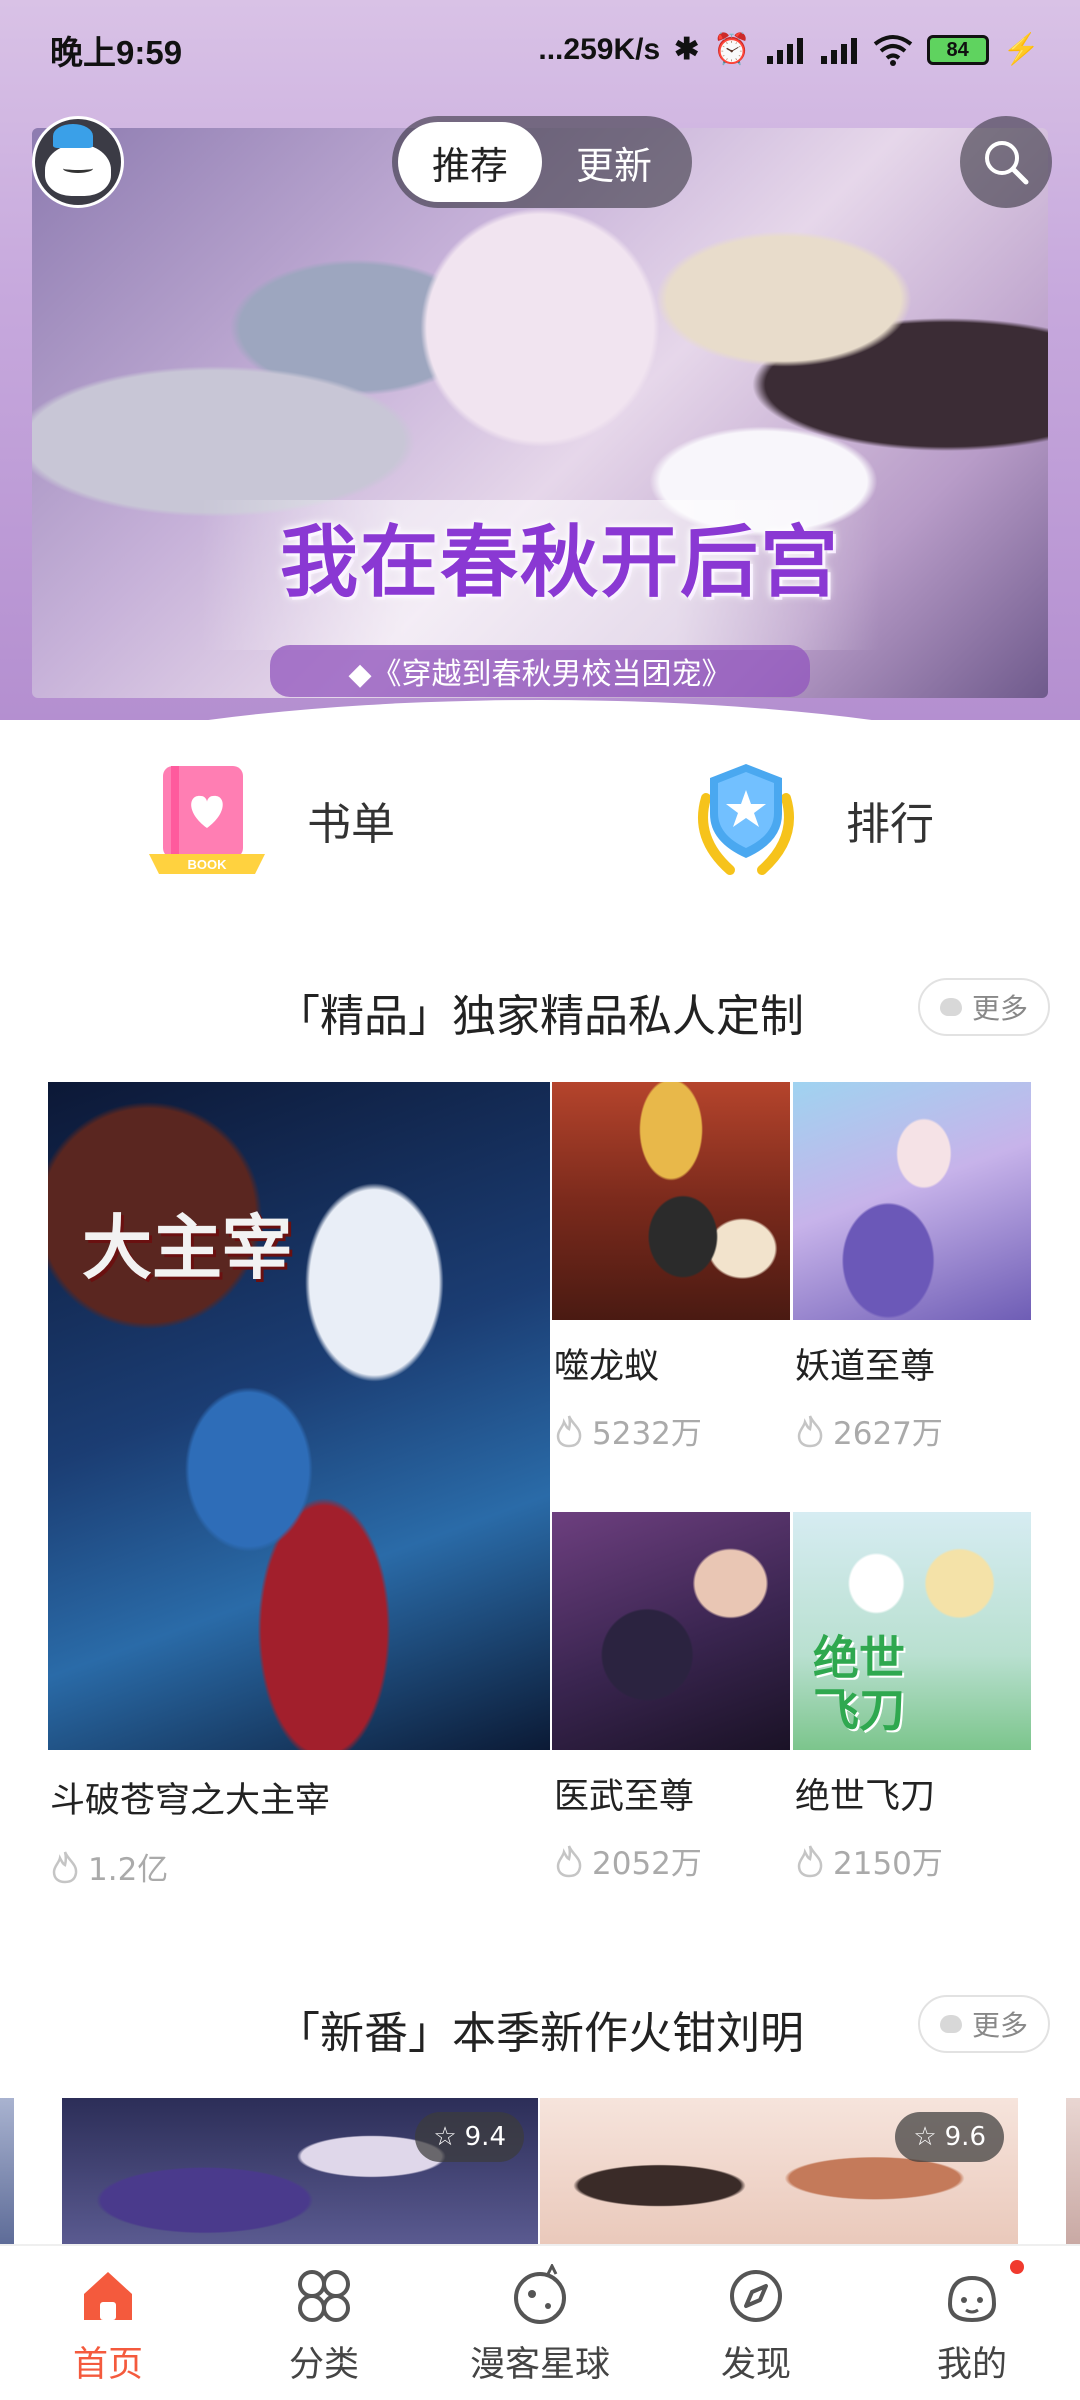 This screenshot has height=2400, width=1080. I want to click on comic-cover: ☆ 9.4, so click(300, 2171).